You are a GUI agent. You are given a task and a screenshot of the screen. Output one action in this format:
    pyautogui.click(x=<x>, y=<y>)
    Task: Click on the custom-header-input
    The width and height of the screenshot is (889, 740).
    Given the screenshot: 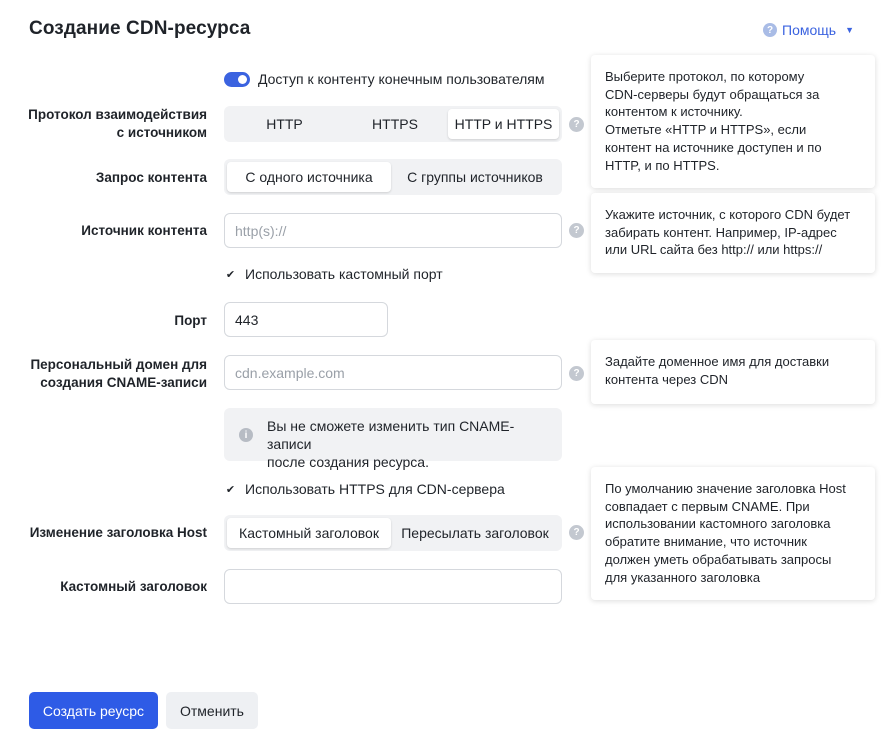 What is the action you would take?
    pyautogui.click(x=393, y=586)
    